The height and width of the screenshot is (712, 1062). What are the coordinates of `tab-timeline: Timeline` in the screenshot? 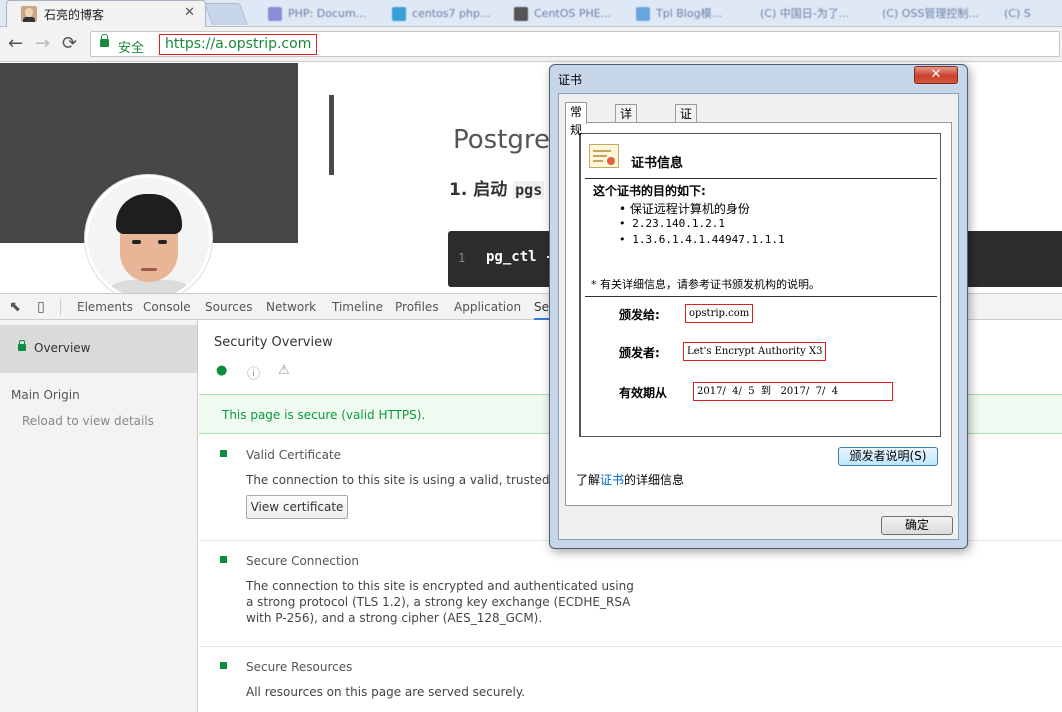 It's located at (357, 307).